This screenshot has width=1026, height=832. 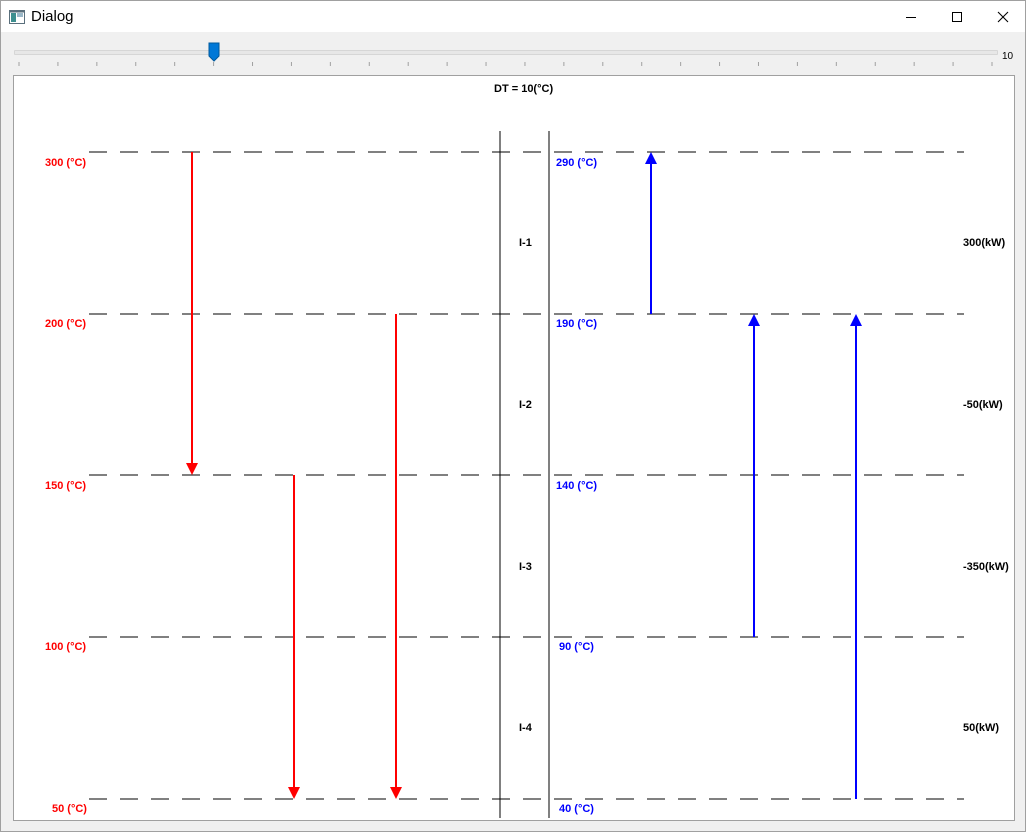 What do you see at coordinates (984, 243) in the screenshot?
I see `heat-balance-label: 300(kW)` at bounding box center [984, 243].